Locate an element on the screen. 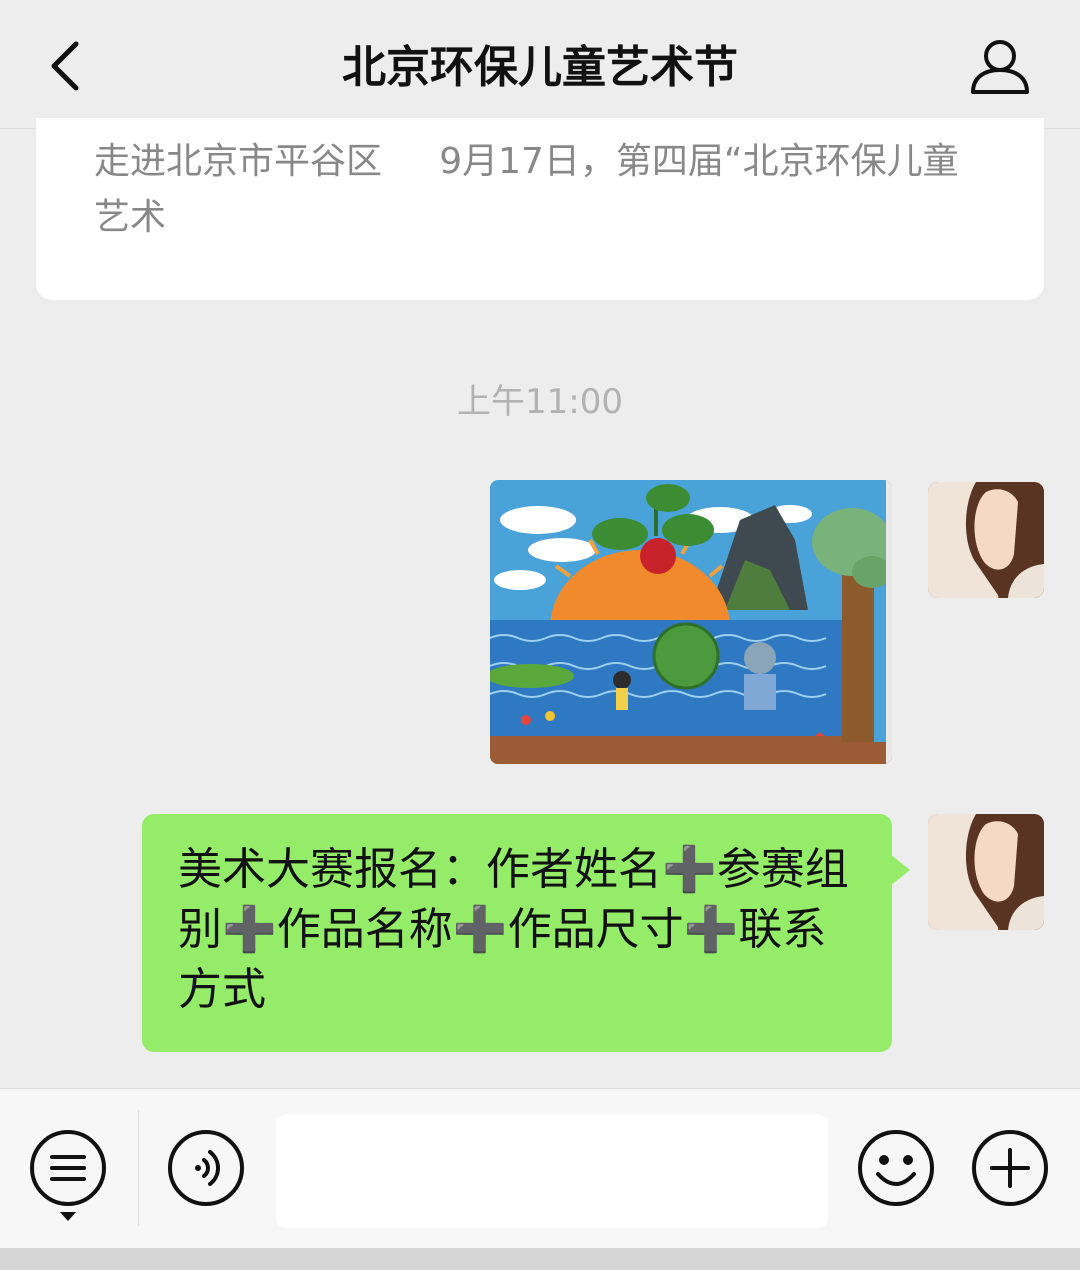 Image resolution: width=1080 pixels, height=1270 pixels. menu-list-icon is located at coordinates (68, 1168).